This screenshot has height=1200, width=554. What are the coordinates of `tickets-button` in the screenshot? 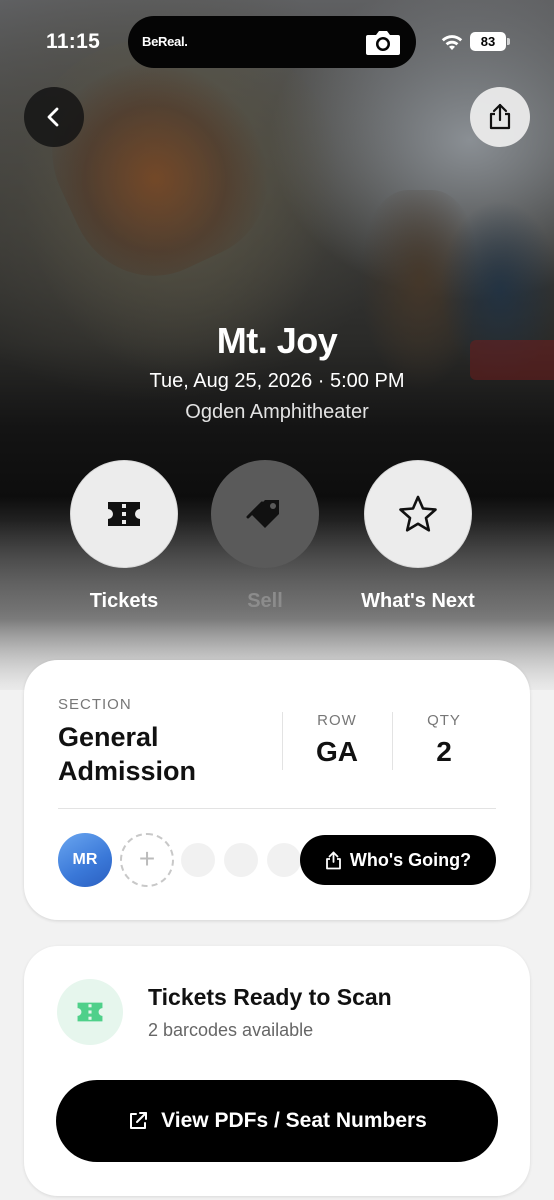 It's located at (124, 514).